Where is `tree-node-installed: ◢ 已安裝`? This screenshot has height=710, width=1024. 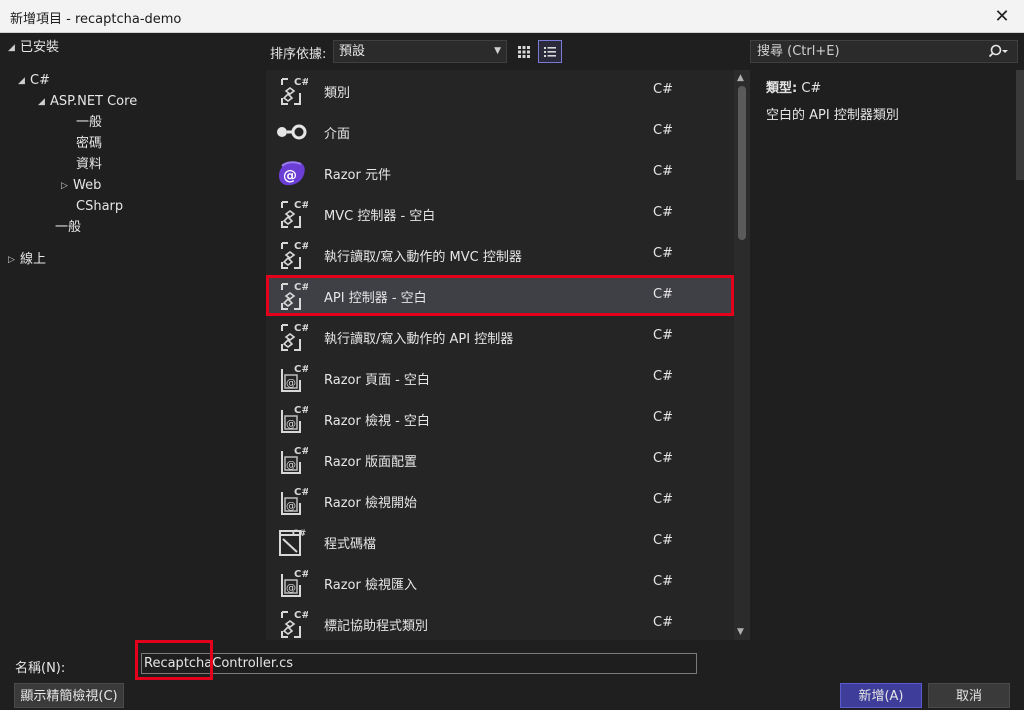 tree-node-installed: ◢ 已安裝 is located at coordinates (33, 48).